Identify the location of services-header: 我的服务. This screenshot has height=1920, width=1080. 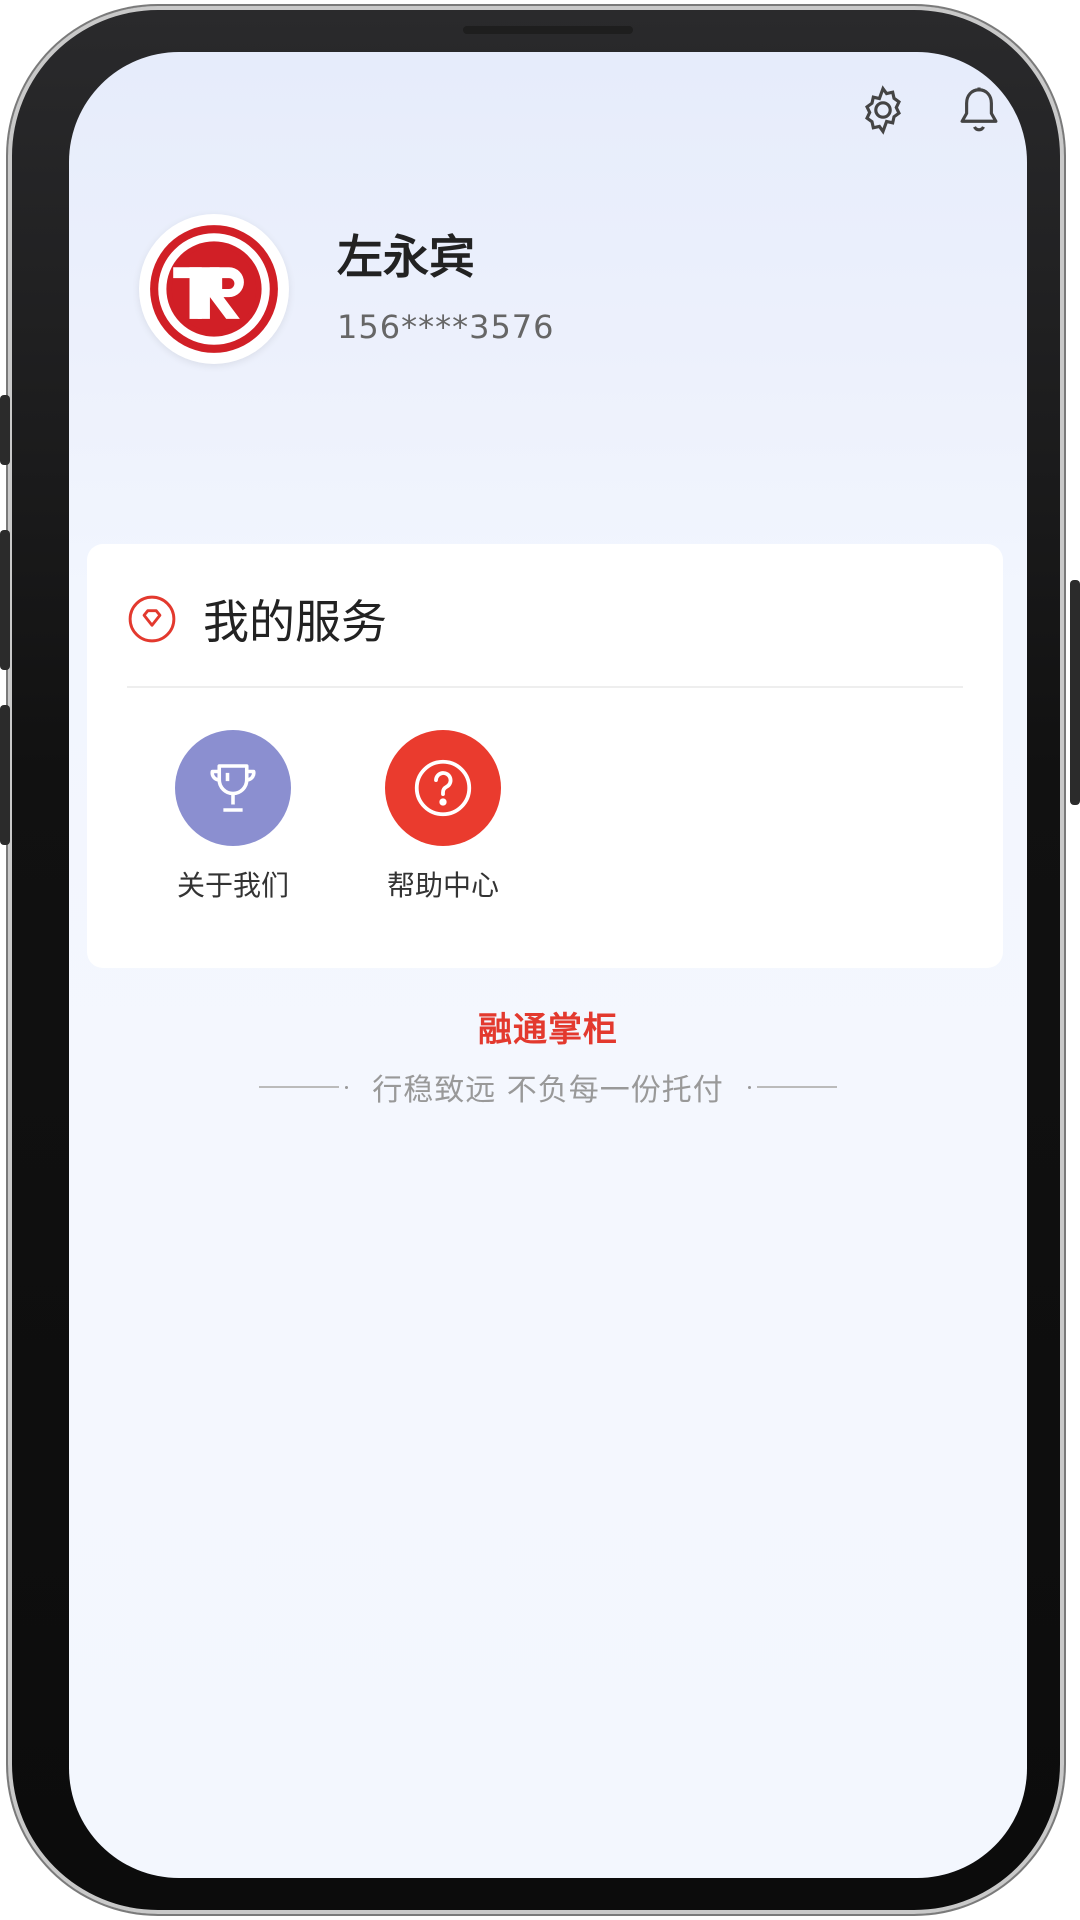
(257, 619).